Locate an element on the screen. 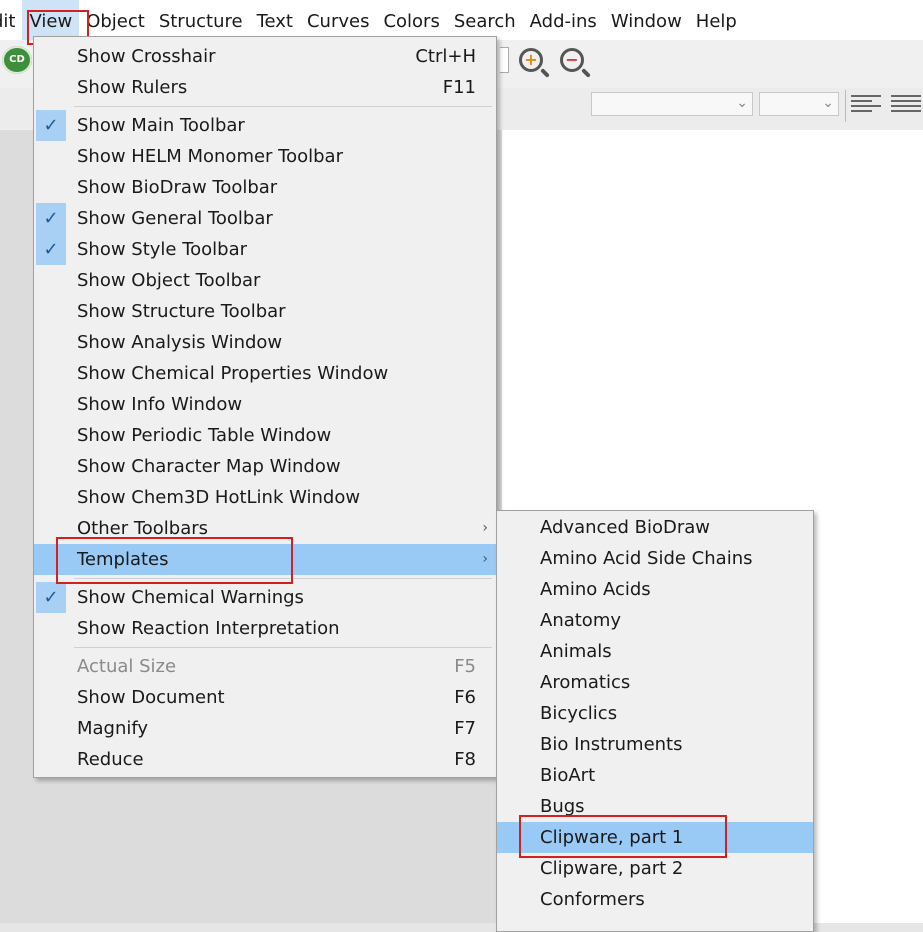 Image resolution: width=923 pixels, height=932 pixels. menu-item-other-toolbars: Other Toolbars › is located at coordinates (265, 528).